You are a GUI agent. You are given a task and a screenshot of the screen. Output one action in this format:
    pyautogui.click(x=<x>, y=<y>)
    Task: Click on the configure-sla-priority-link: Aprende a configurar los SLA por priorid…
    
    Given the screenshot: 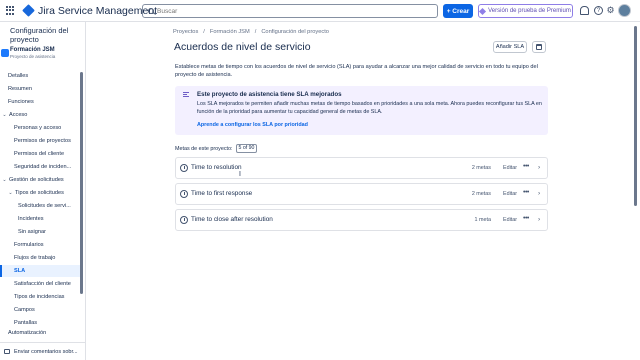 What is the action you would take?
    pyautogui.click(x=252, y=125)
    